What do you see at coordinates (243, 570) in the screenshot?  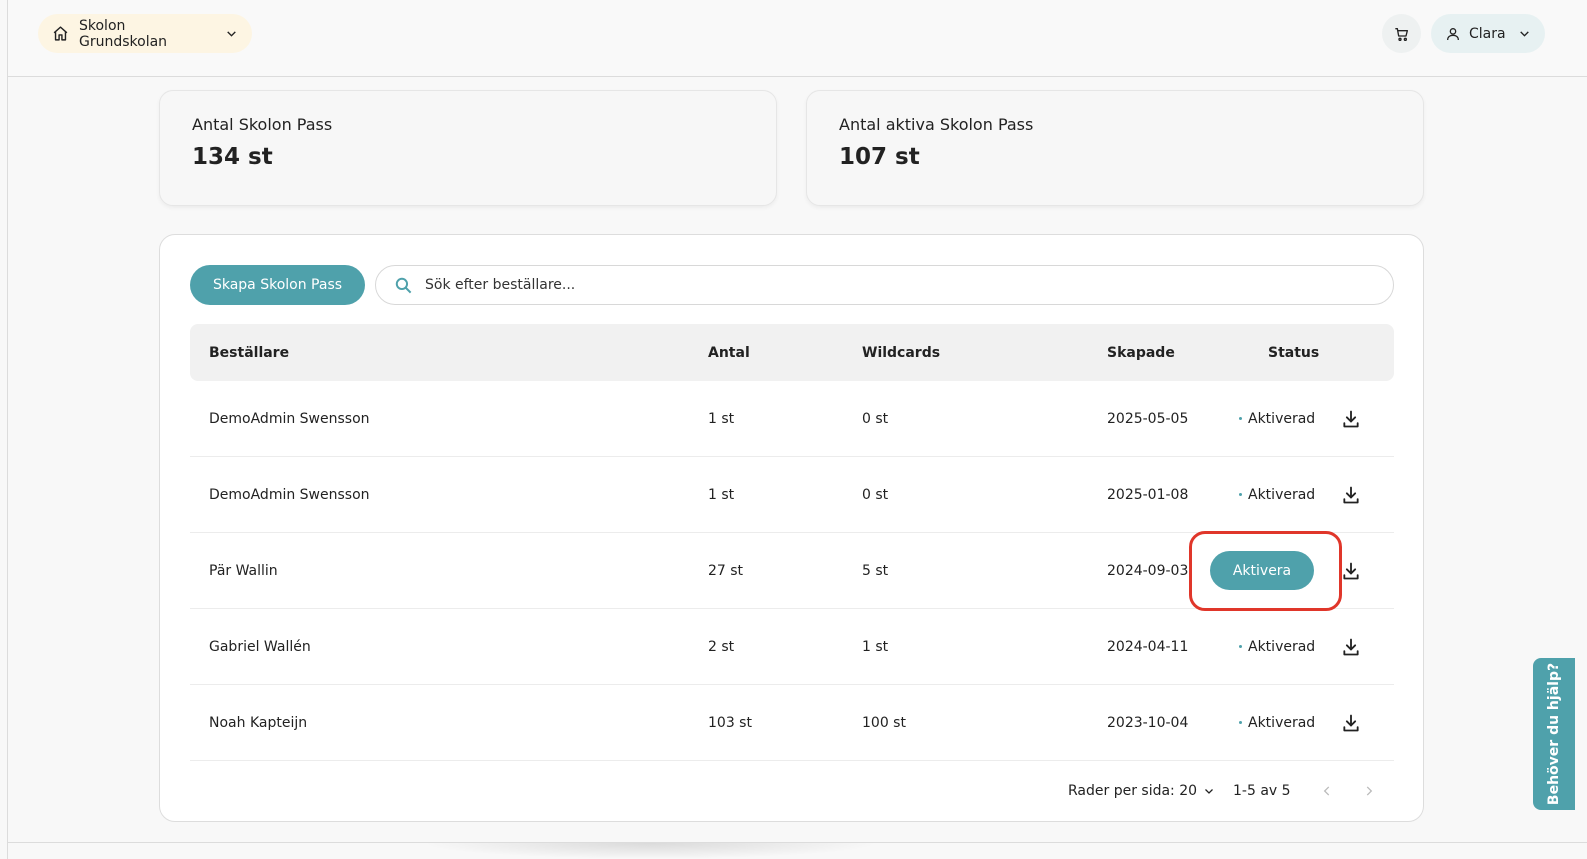 I see `orderer-cell: Pär Wallin` at bounding box center [243, 570].